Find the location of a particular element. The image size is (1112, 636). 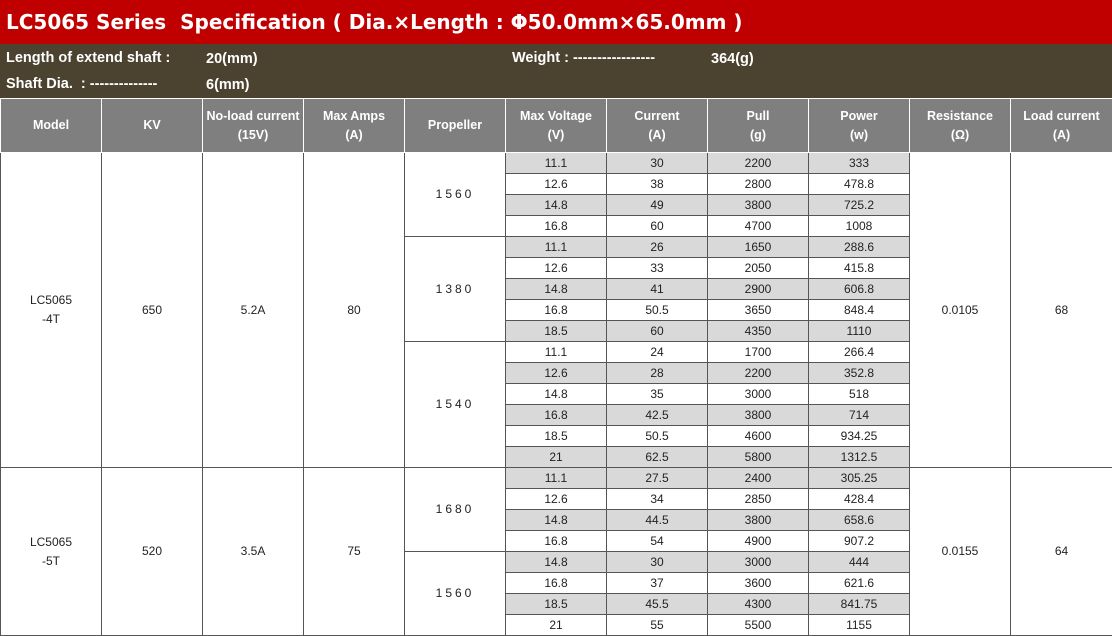

pull-cell: 4700 is located at coordinates (758, 226).